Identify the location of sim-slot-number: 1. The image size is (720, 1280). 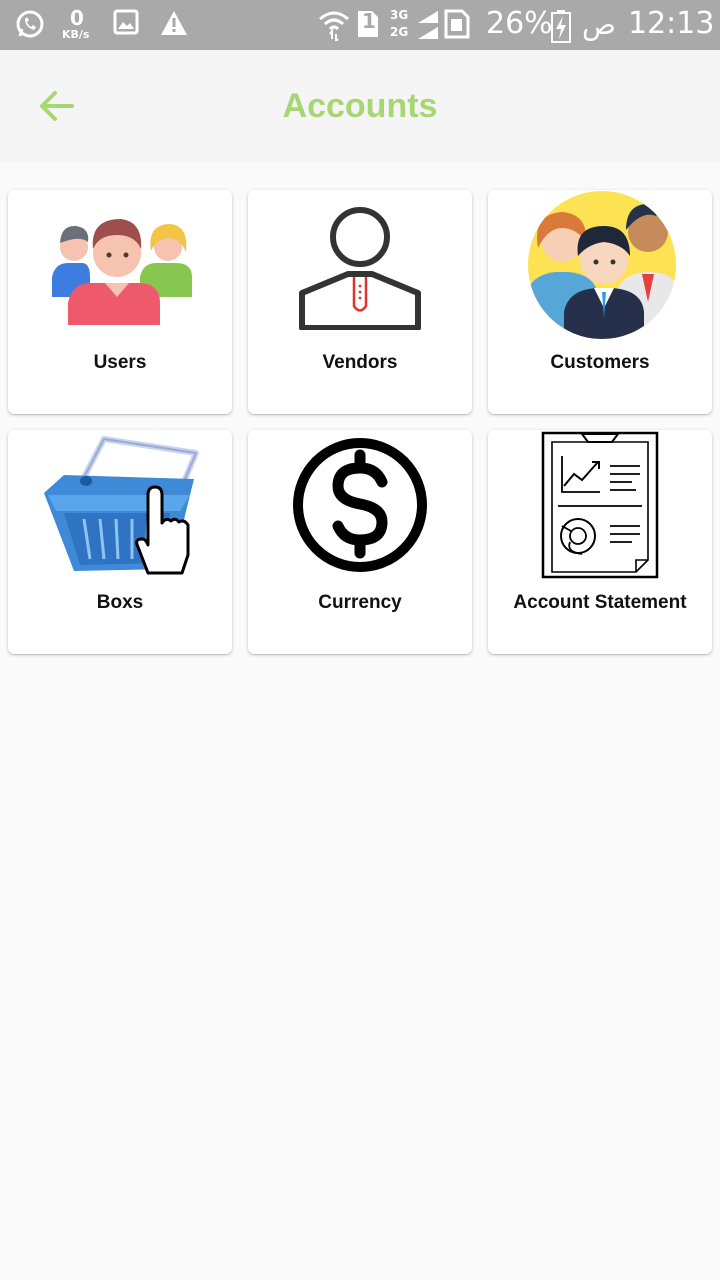
(369, 21).